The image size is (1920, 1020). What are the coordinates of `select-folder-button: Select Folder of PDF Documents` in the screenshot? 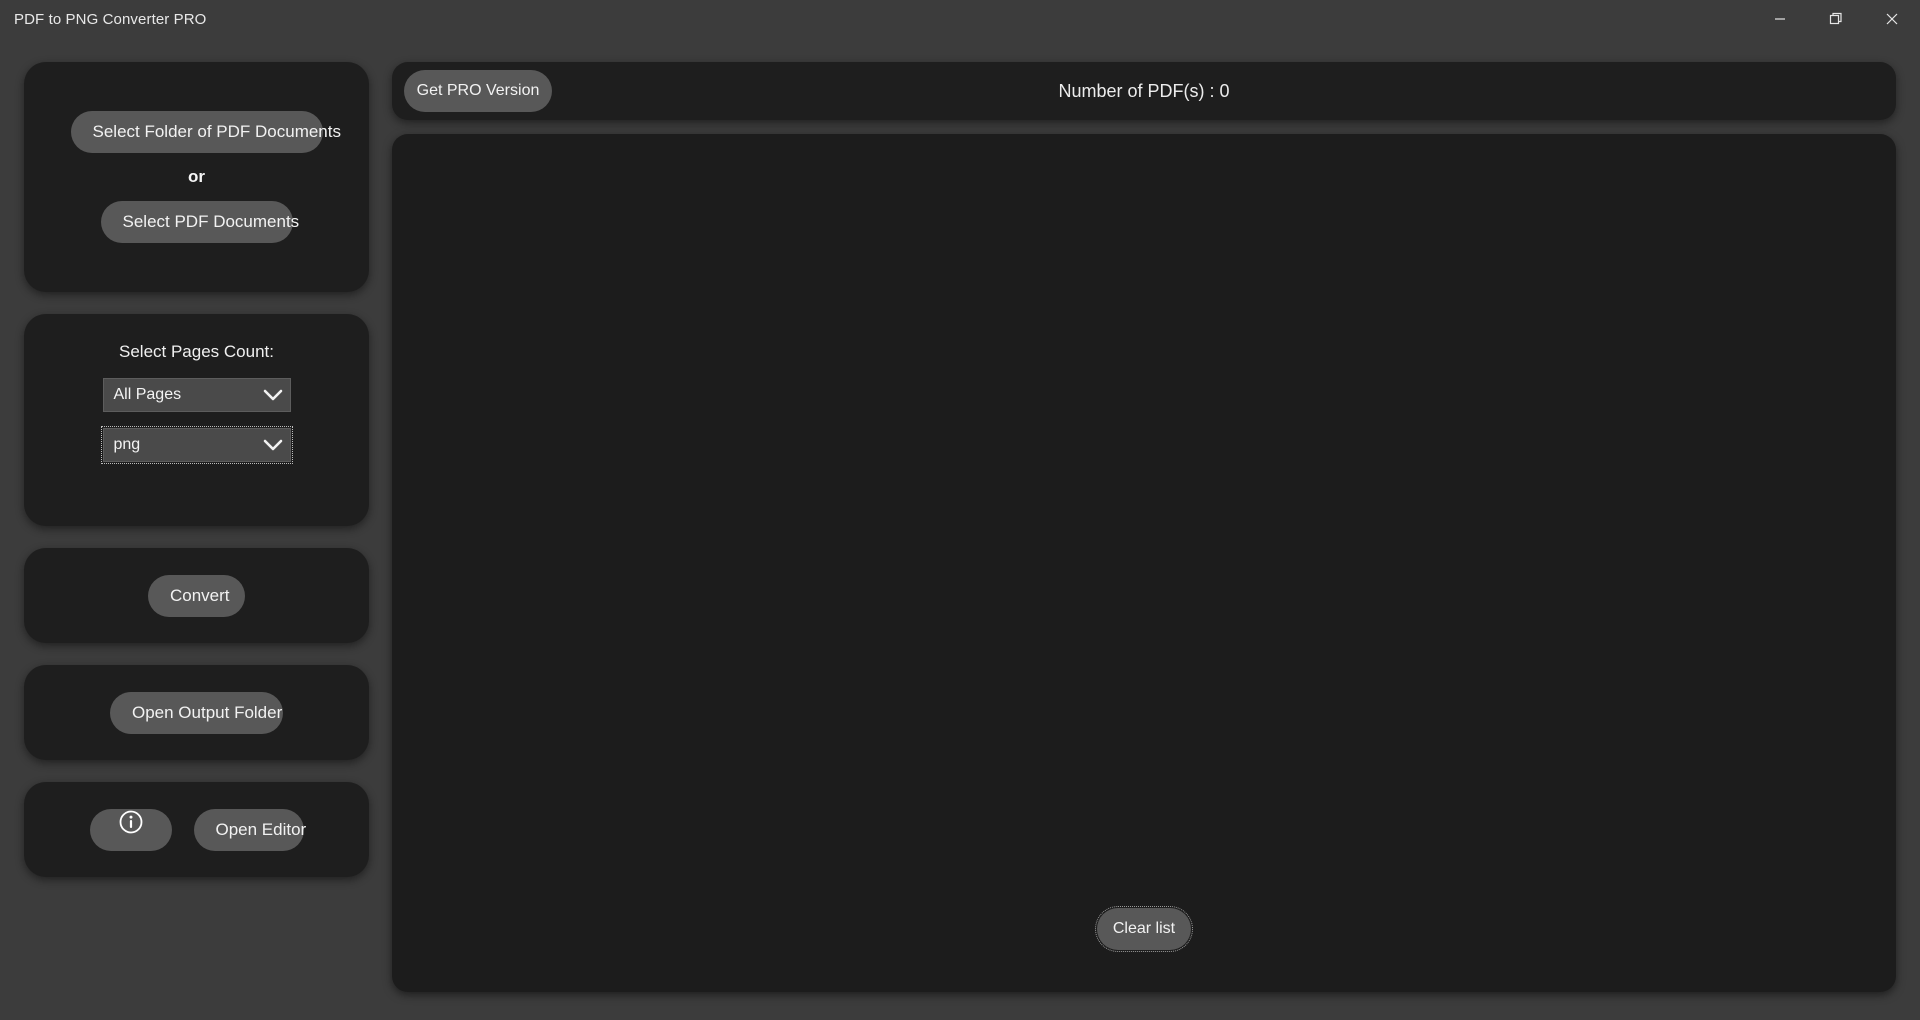 It's located at (205, 132).